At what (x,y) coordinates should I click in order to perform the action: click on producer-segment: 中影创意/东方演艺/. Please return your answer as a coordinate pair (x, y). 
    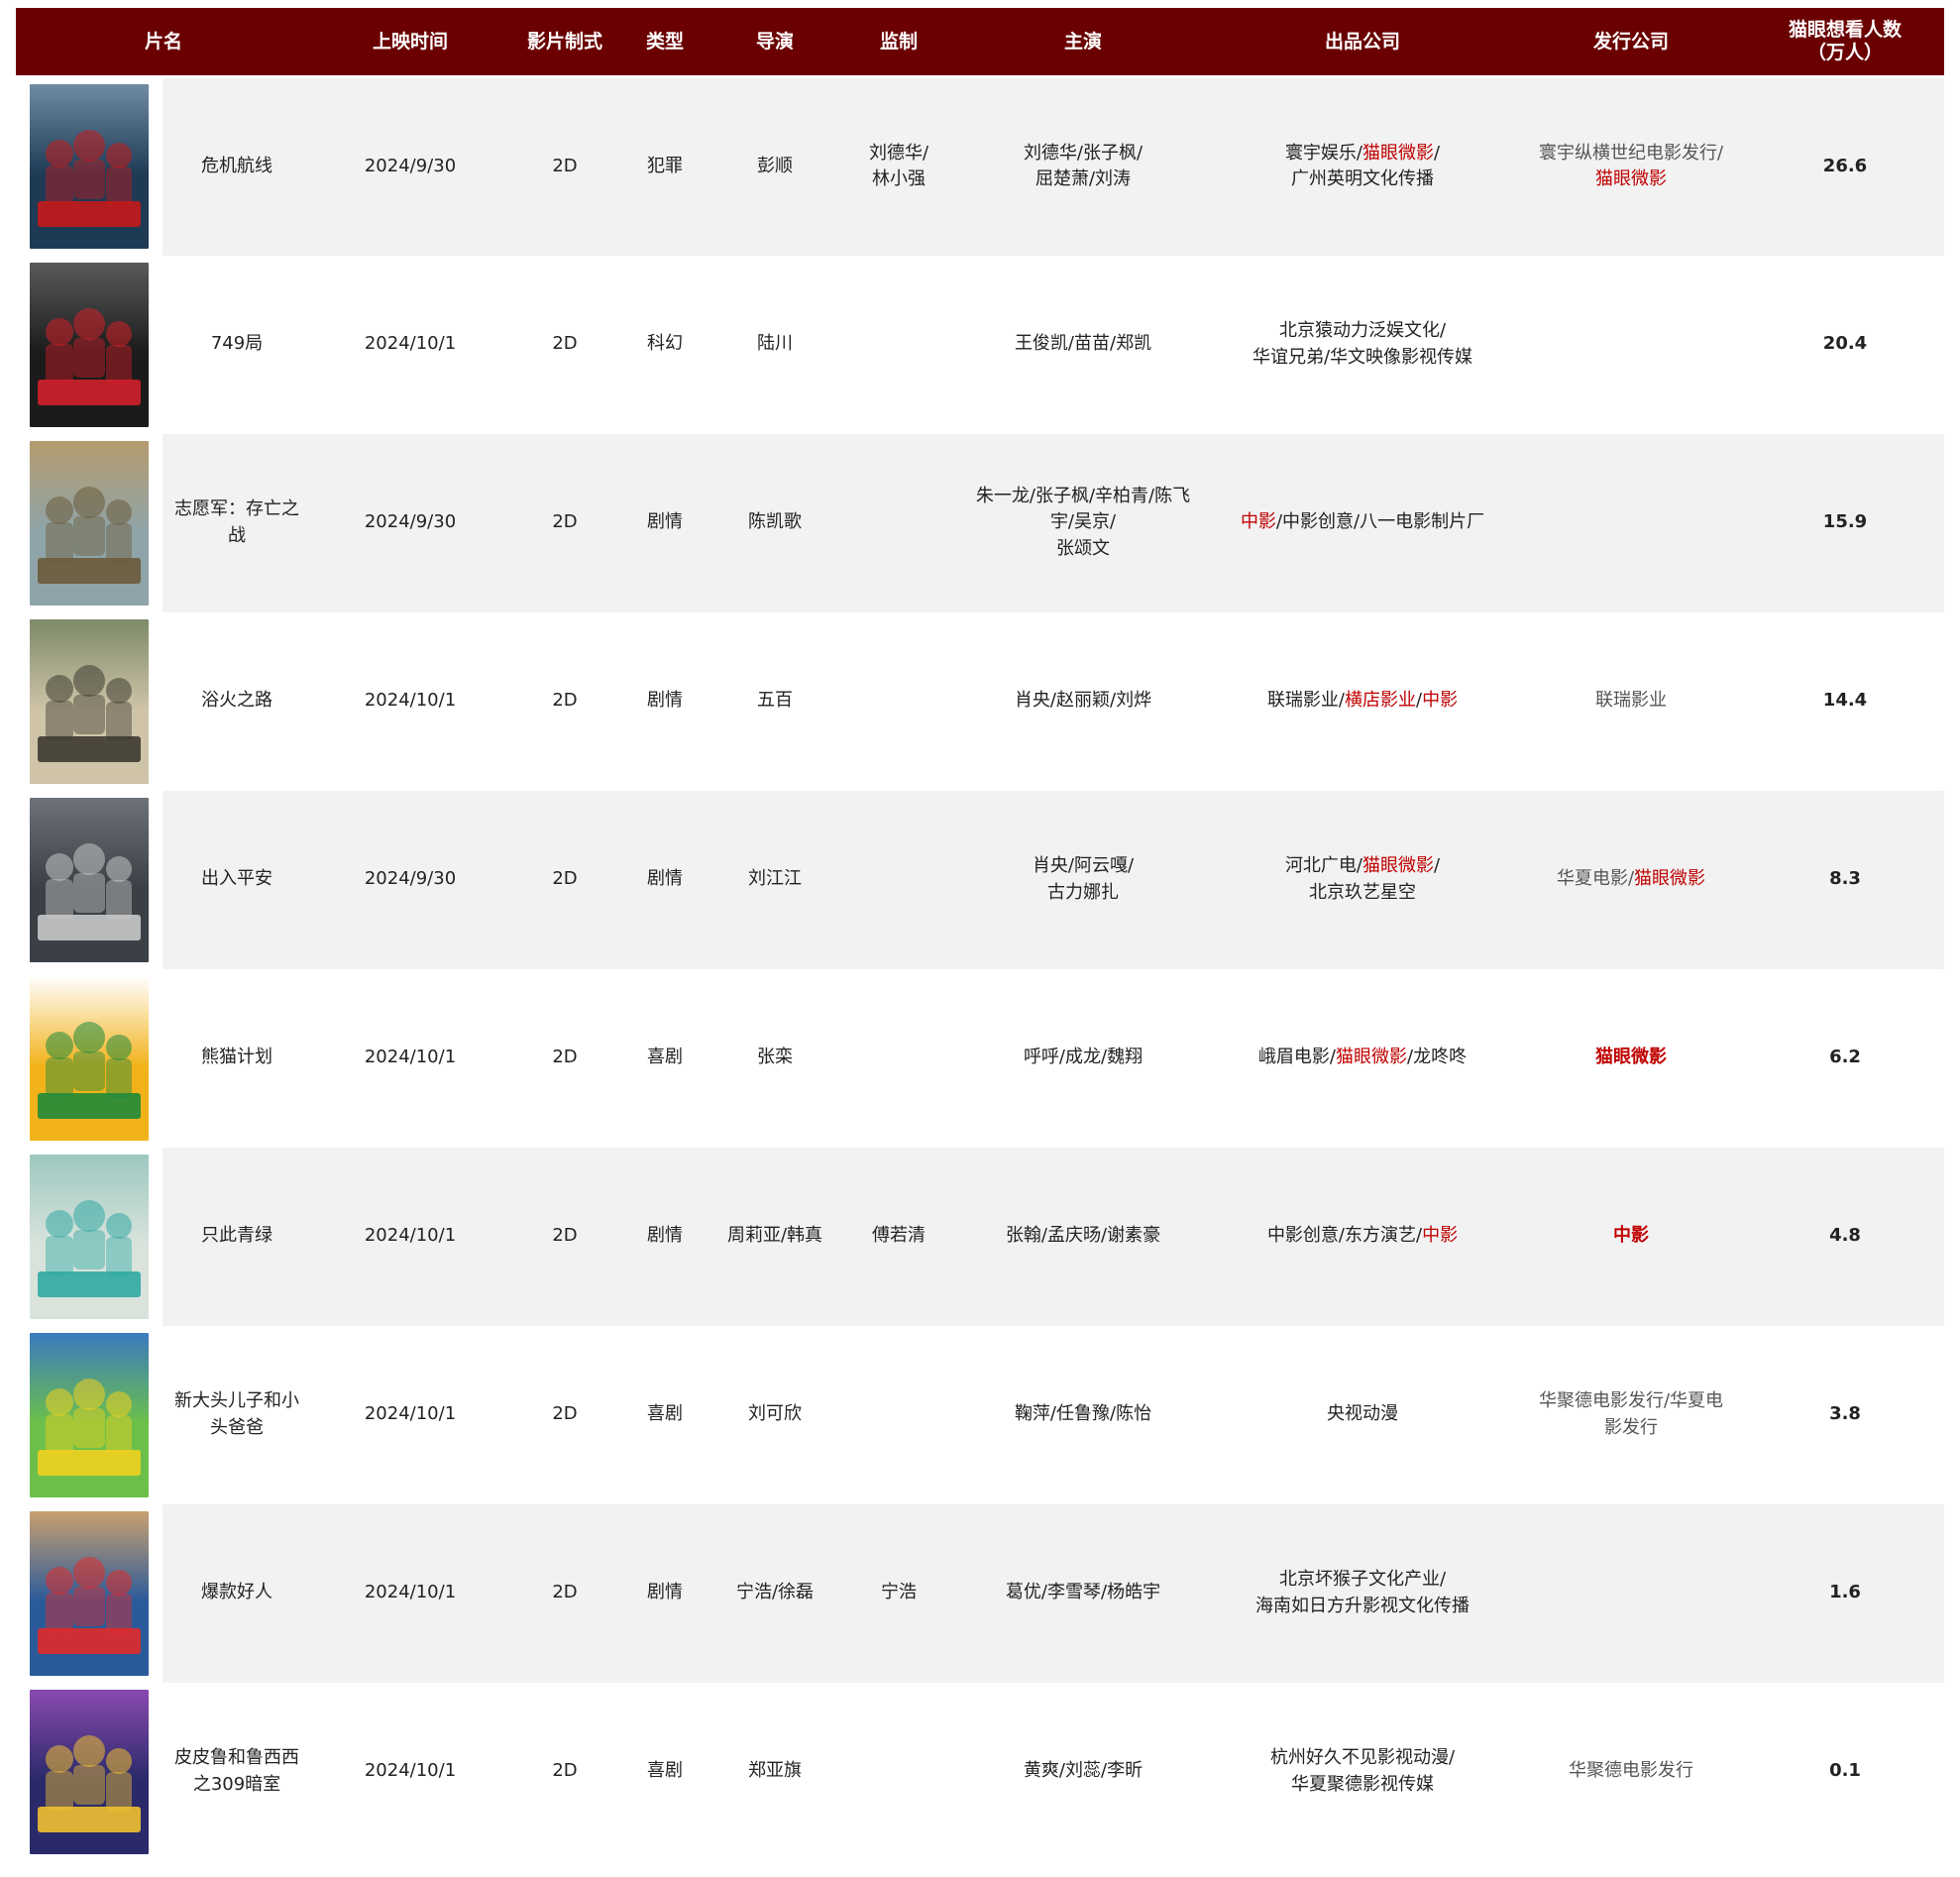
    Looking at the image, I should click on (1344, 1236).